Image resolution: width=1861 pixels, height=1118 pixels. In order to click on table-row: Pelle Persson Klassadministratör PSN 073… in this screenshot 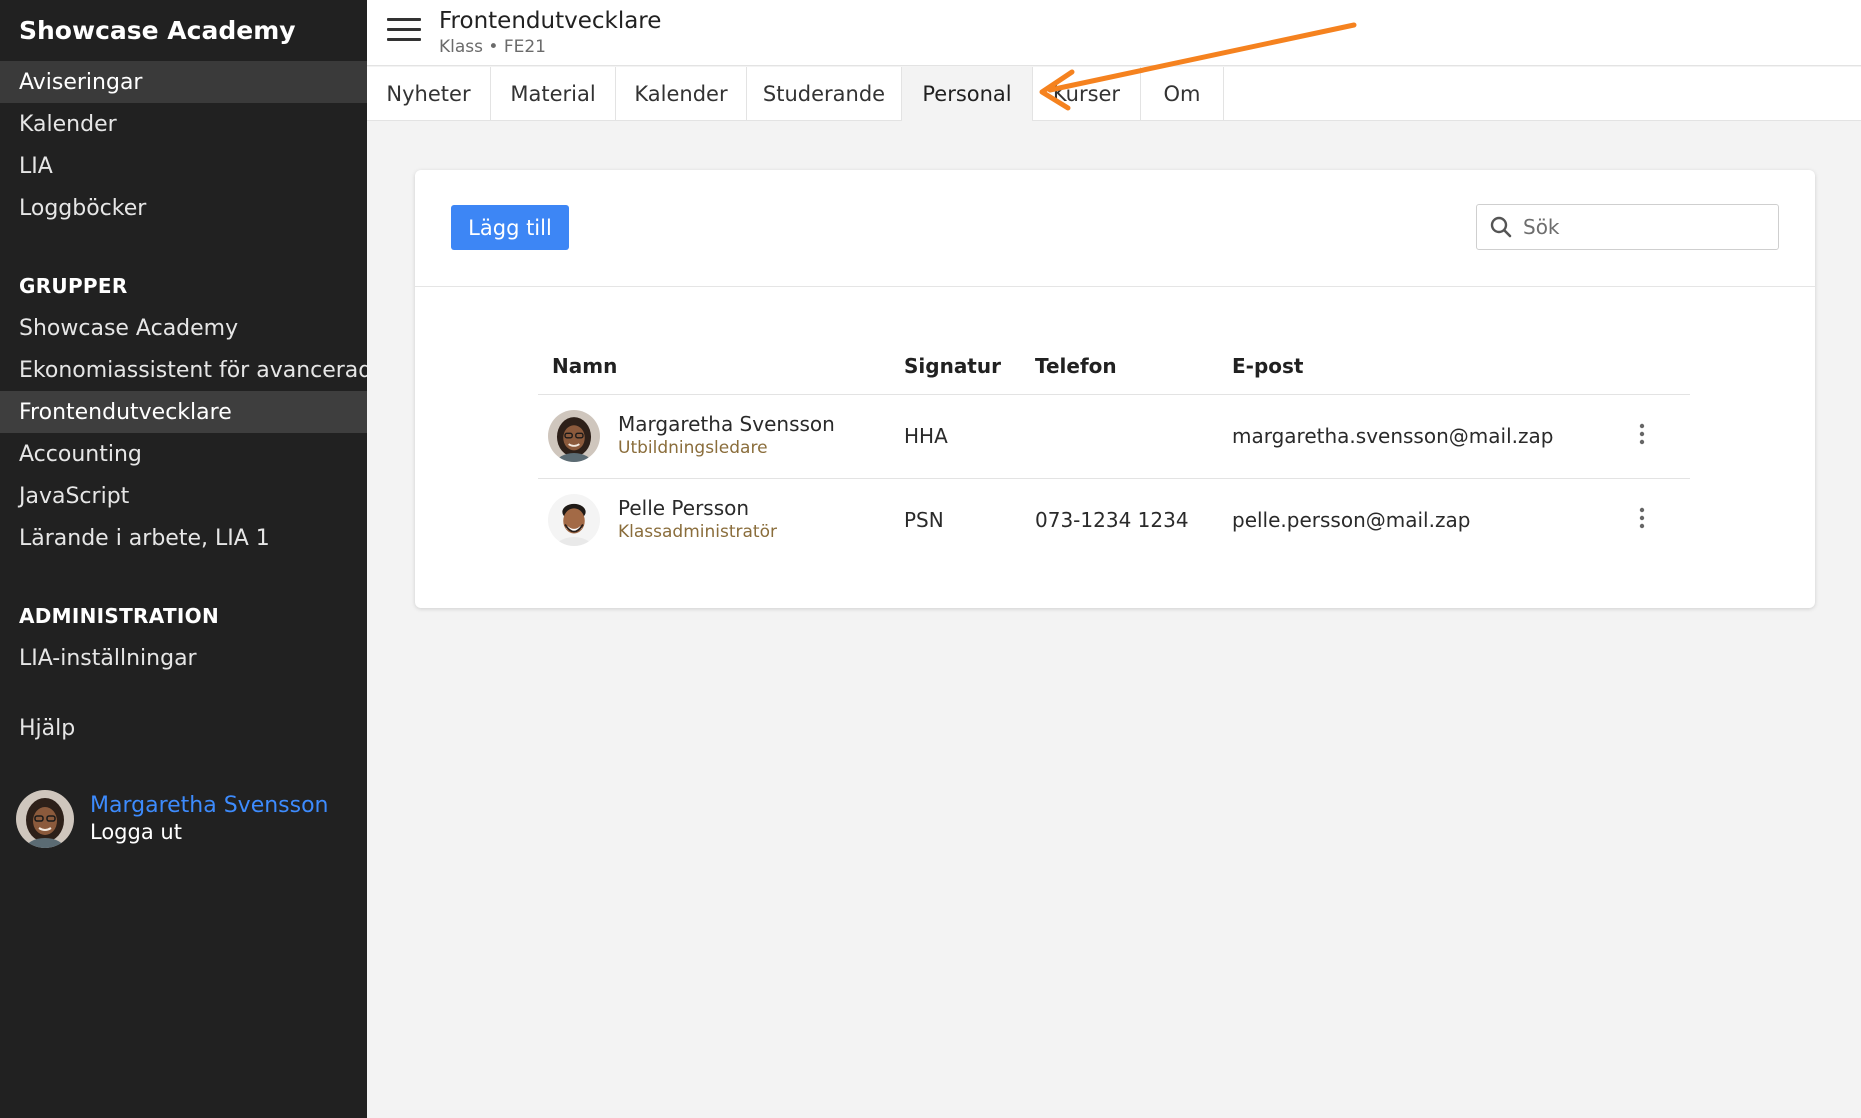, I will do `click(1114, 520)`.